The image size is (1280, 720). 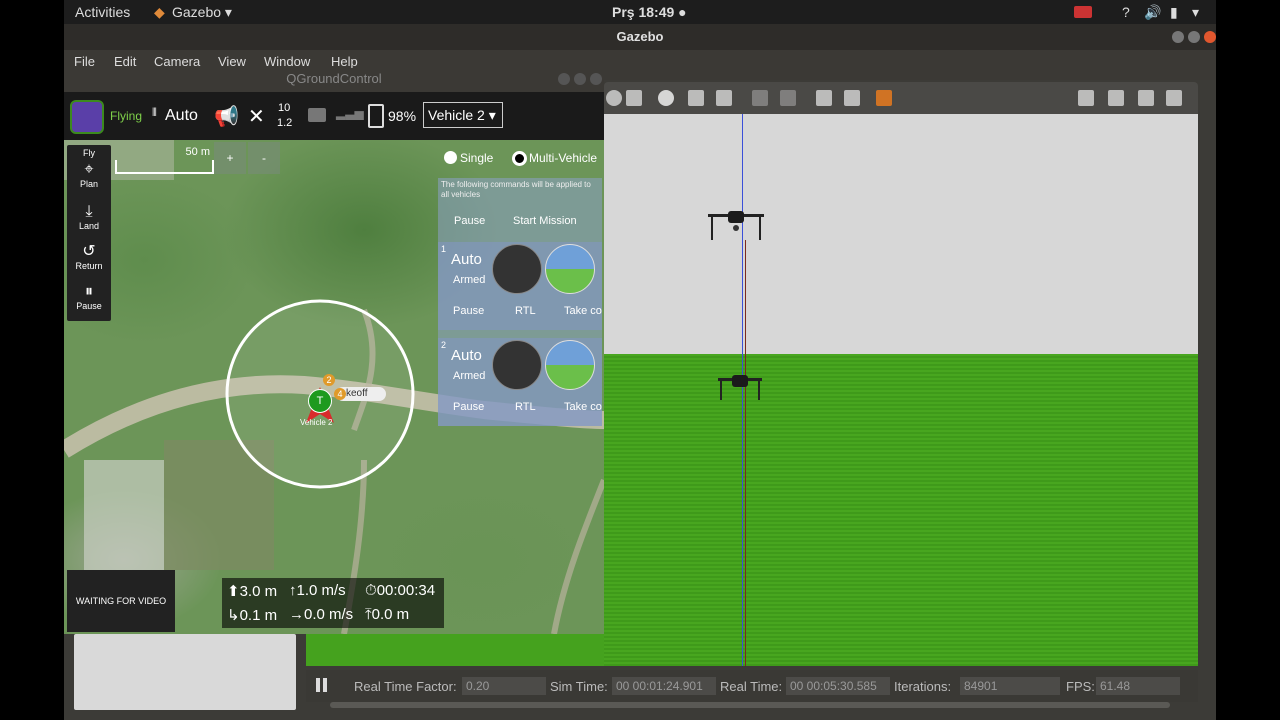 What do you see at coordinates (89, 297) in the screenshot?
I see `tool-pause: ⏸ Pause` at bounding box center [89, 297].